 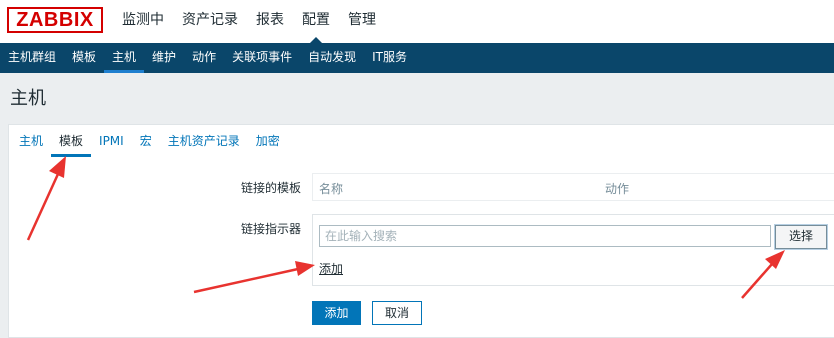 What do you see at coordinates (332, 58) in the screenshot?
I see `subnav-discovery: 自动发现` at bounding box center [332, 58].